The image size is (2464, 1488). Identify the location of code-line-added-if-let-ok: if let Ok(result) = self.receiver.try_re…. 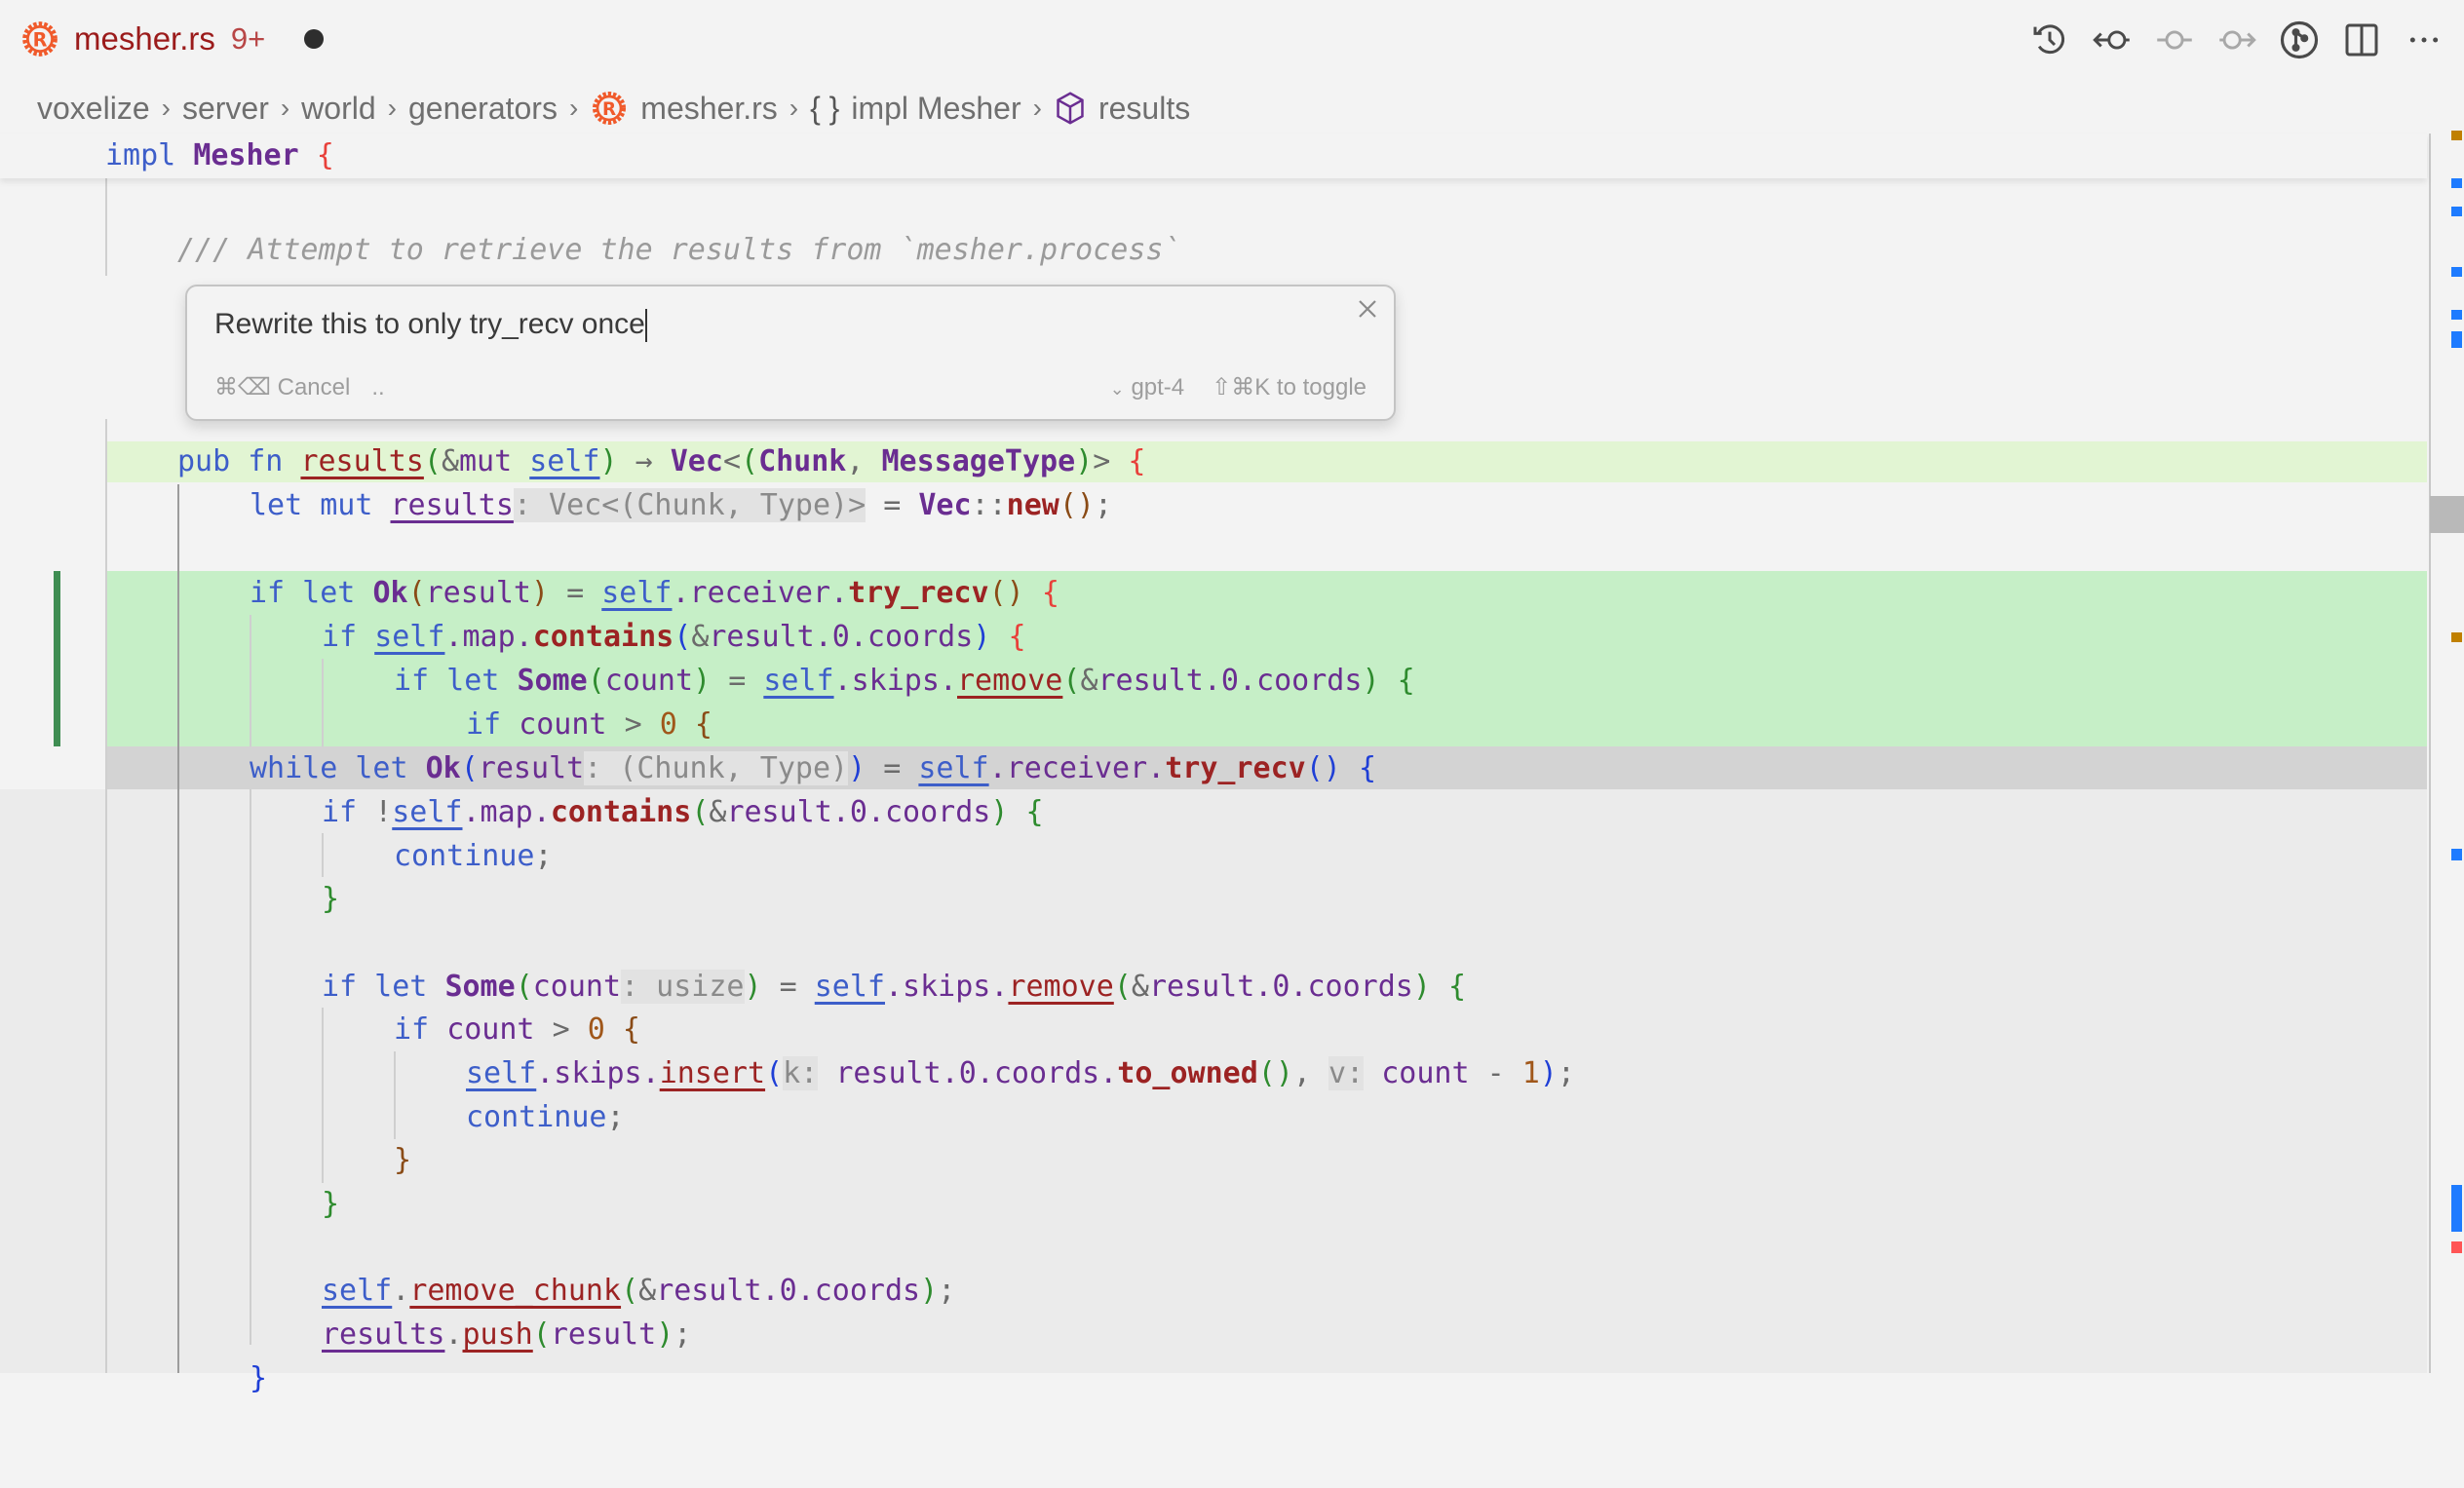
(654, 593).